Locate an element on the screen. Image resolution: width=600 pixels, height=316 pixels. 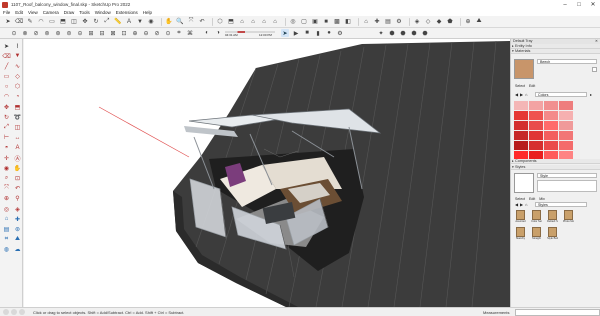
right-view-icon: ⌂ is located at coordinates (253, 22).